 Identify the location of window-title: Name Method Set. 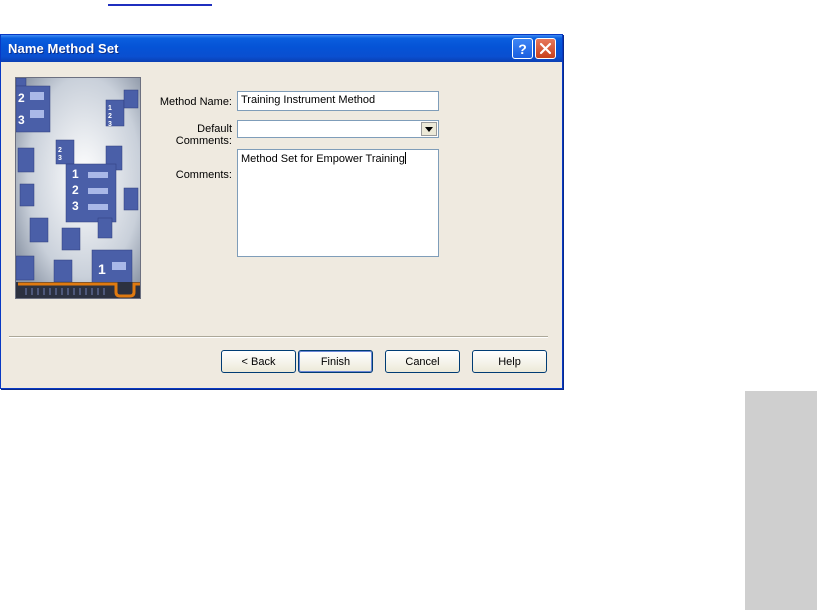
(63, 48).